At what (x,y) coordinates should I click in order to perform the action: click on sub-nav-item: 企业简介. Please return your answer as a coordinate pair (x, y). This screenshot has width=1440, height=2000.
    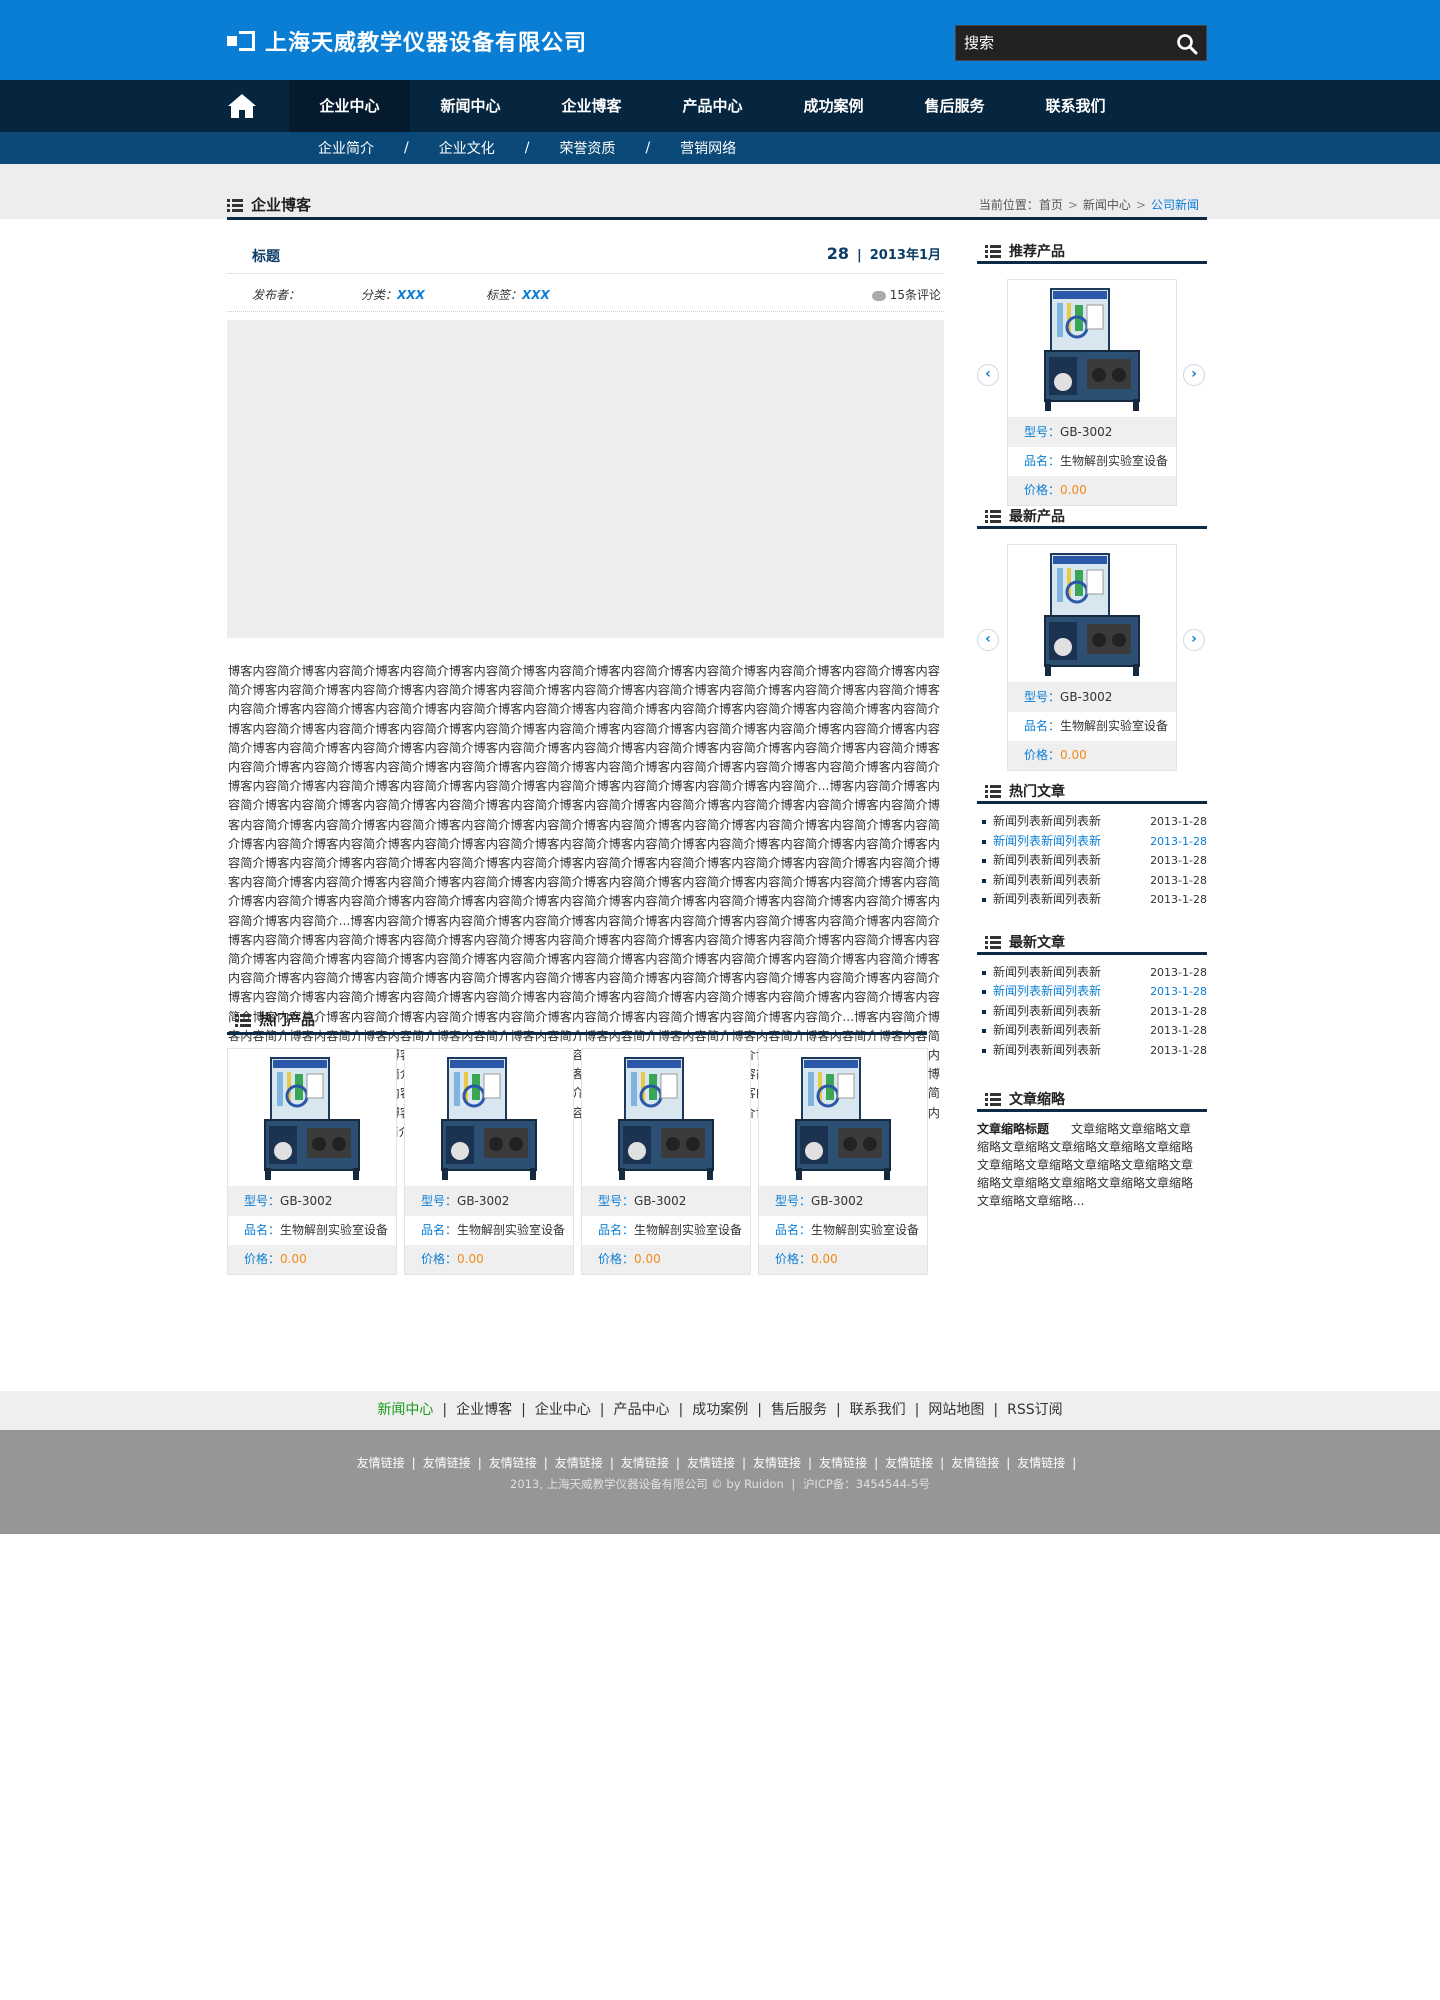
    Looking at the image, I should click on (346, 148).